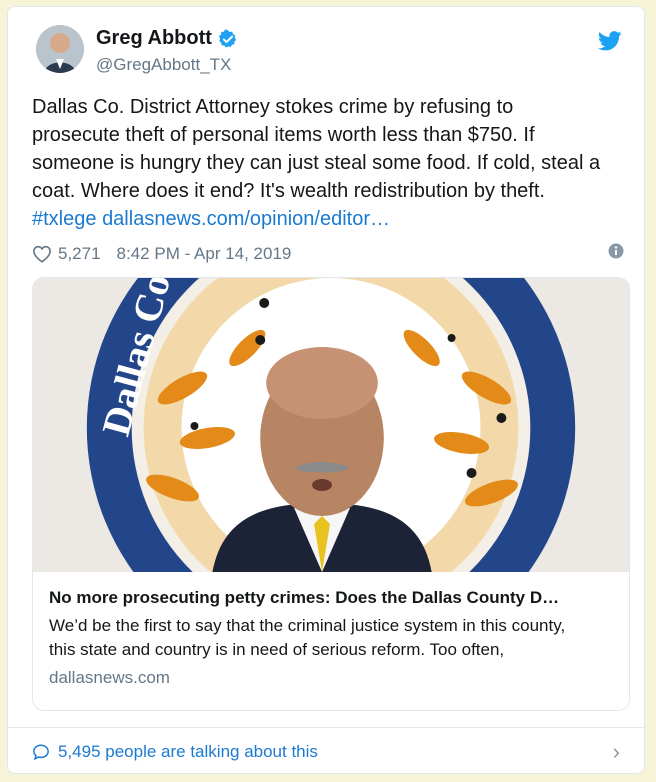  I want to click on author-handle: @GregAbbott_TX, so click(163, 65).